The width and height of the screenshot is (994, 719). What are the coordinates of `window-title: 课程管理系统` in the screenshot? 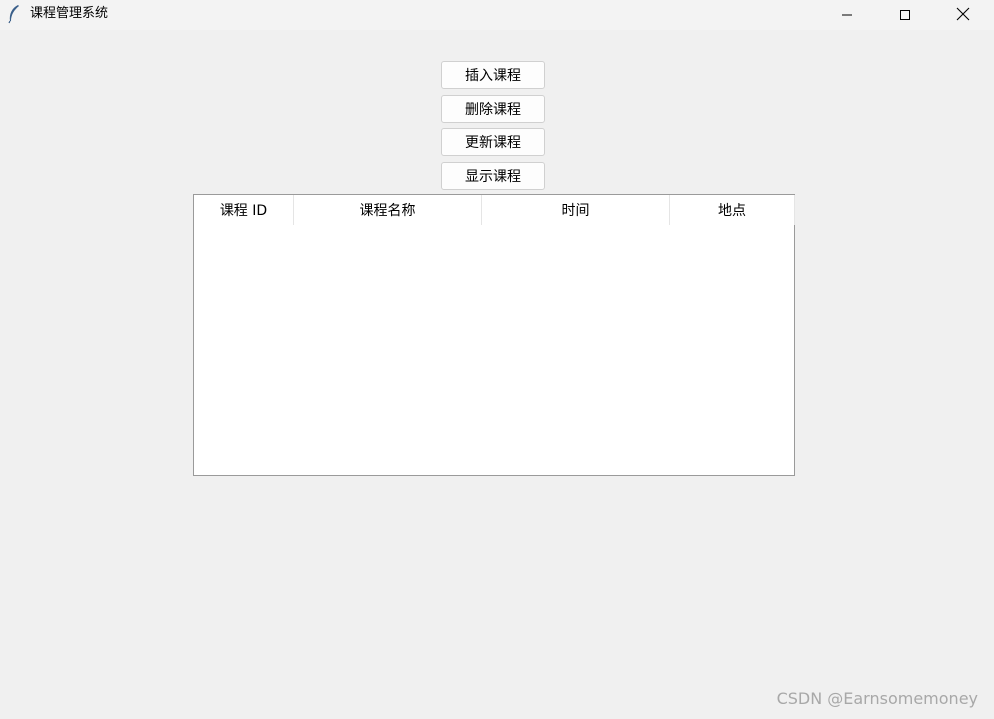 It's located at (69, 13).